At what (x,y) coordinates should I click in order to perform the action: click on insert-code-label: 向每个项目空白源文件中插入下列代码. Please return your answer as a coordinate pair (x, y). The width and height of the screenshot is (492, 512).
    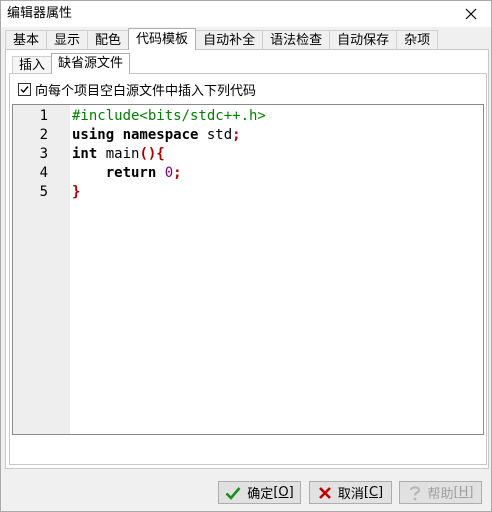
    Looking at the image, I should click on (146, 91).